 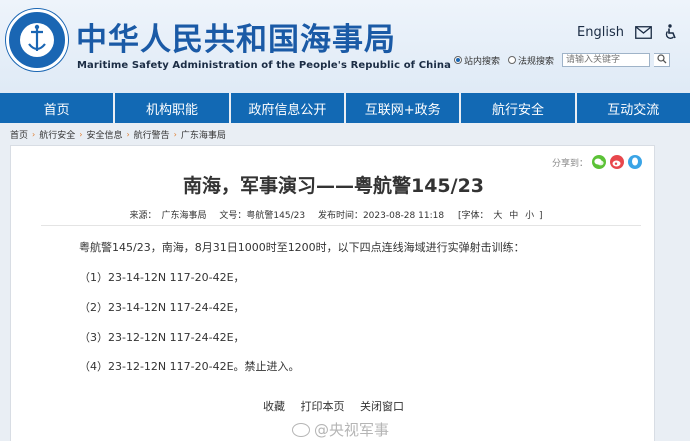 What do you see at coordinates (497, 216) in the screenshot?
I see `font-large-button: 大` at bounding box center [497, 216].